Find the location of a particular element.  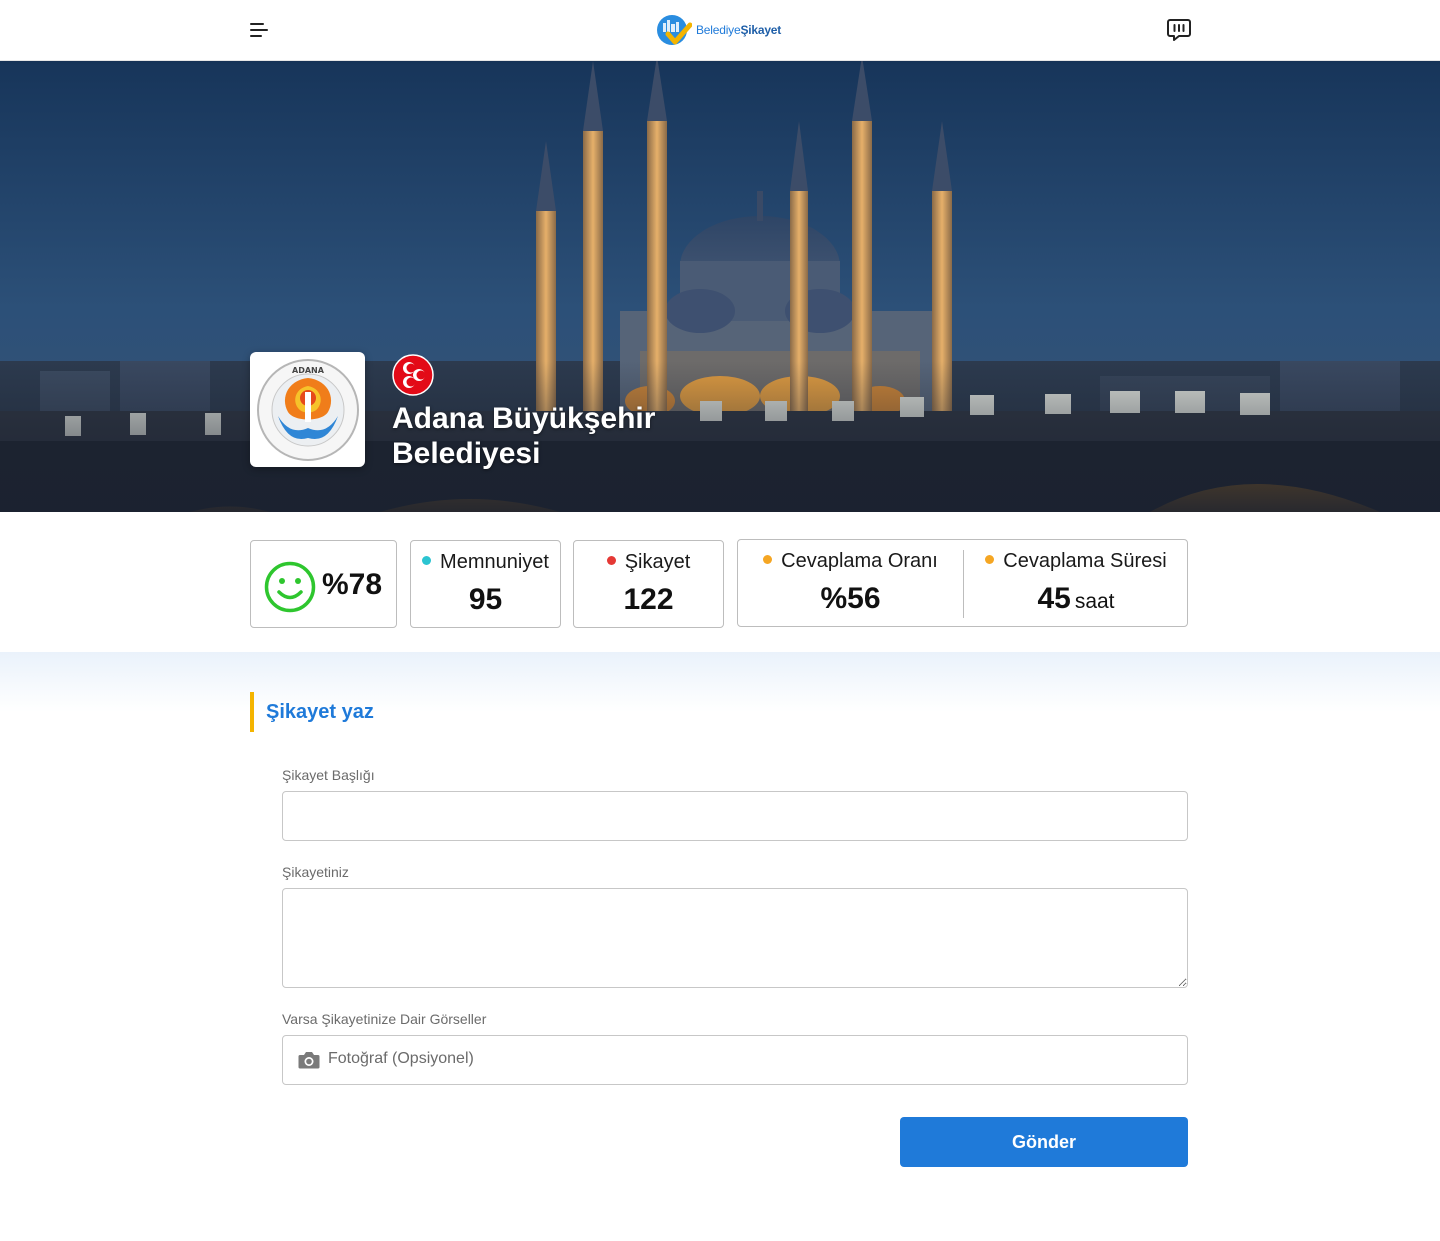

cevaplama-suresi-label: Cevaplama Süresi is located at coordinates (1076, 561).